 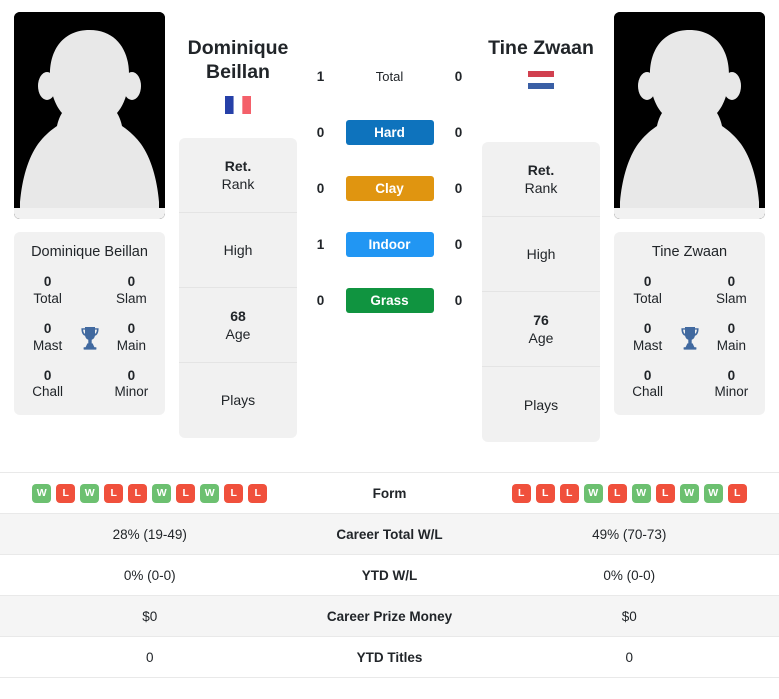 I want to click on right-high-block: High, so click(x=541, y=255).